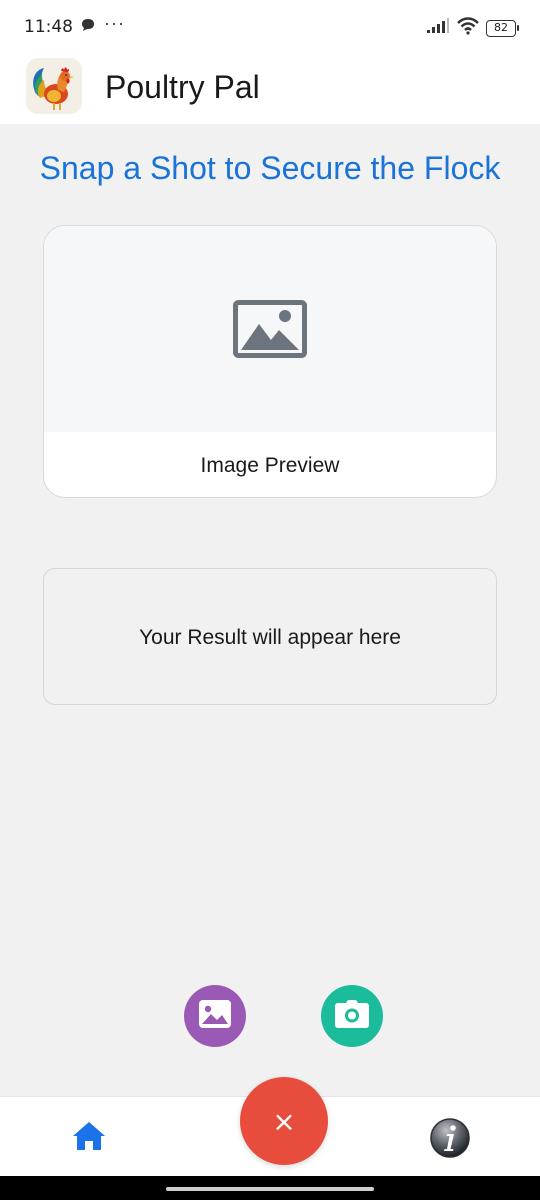  Describe the element at coordinates (270, 26) in the screenshot. I see `status-bar: 11:48 ··· 82` at that location.